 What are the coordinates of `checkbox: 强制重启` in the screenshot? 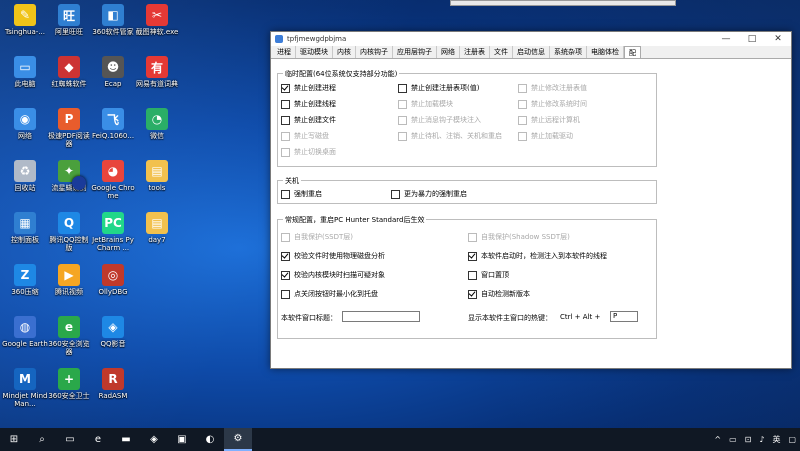 It's located at (301, 194).